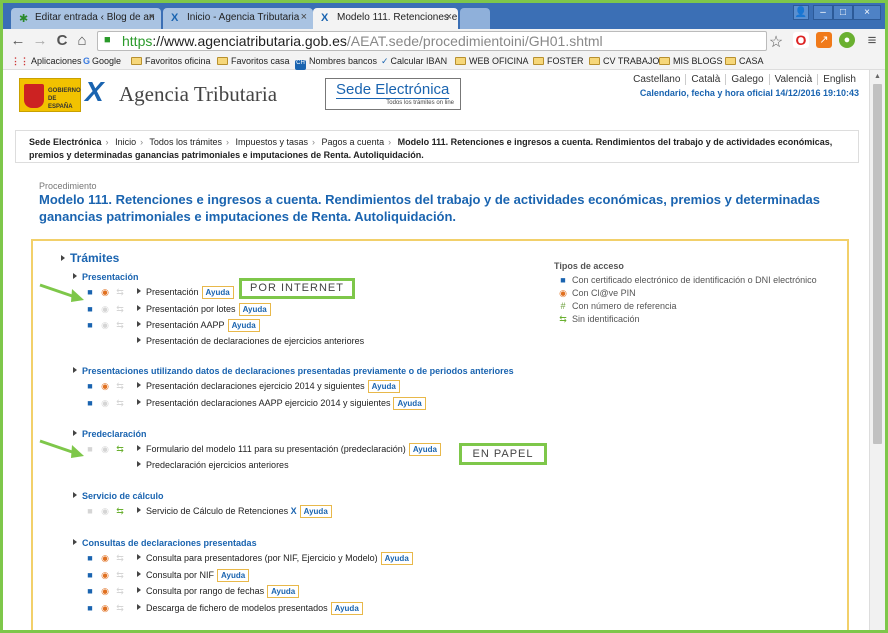 Image resolution: width=888 pixels, height=633 pixels. I want to click on menu-icon: ≡, so click(872, 40).